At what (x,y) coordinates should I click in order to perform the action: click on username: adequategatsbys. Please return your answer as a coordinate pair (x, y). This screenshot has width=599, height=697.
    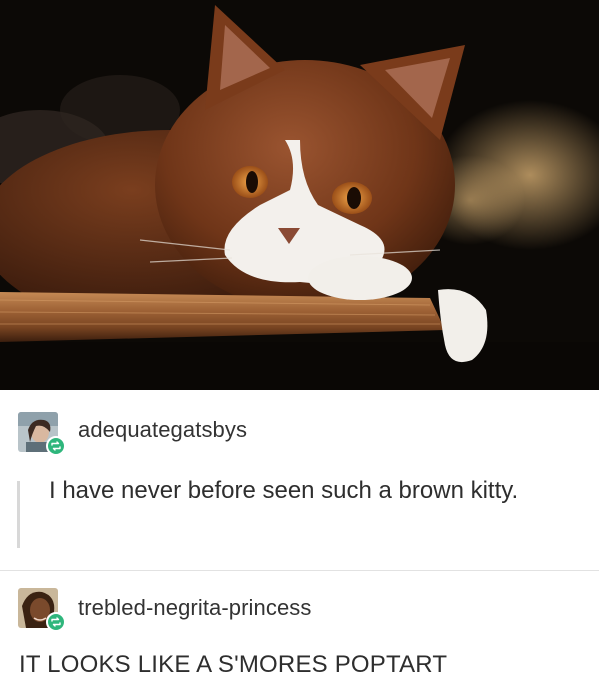
    Looking at the image, I should click on (162, 430).